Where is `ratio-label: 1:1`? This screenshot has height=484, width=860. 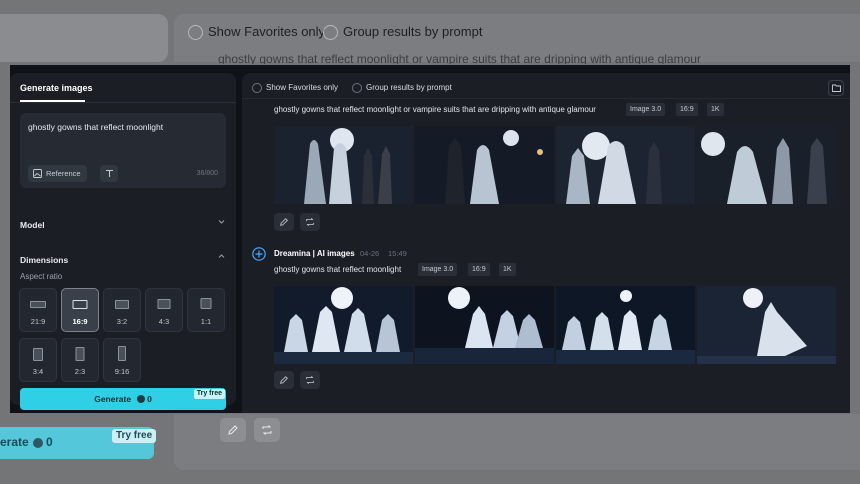 ratio-label: 1:1 is located at coordinates (206, 321).